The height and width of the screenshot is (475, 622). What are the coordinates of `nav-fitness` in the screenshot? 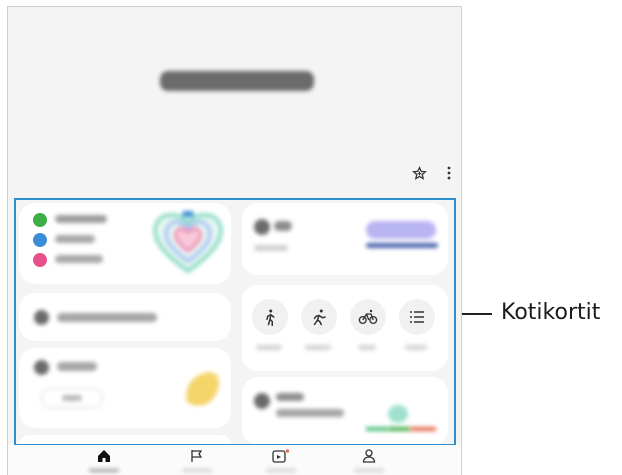 It's located at (281, 462).